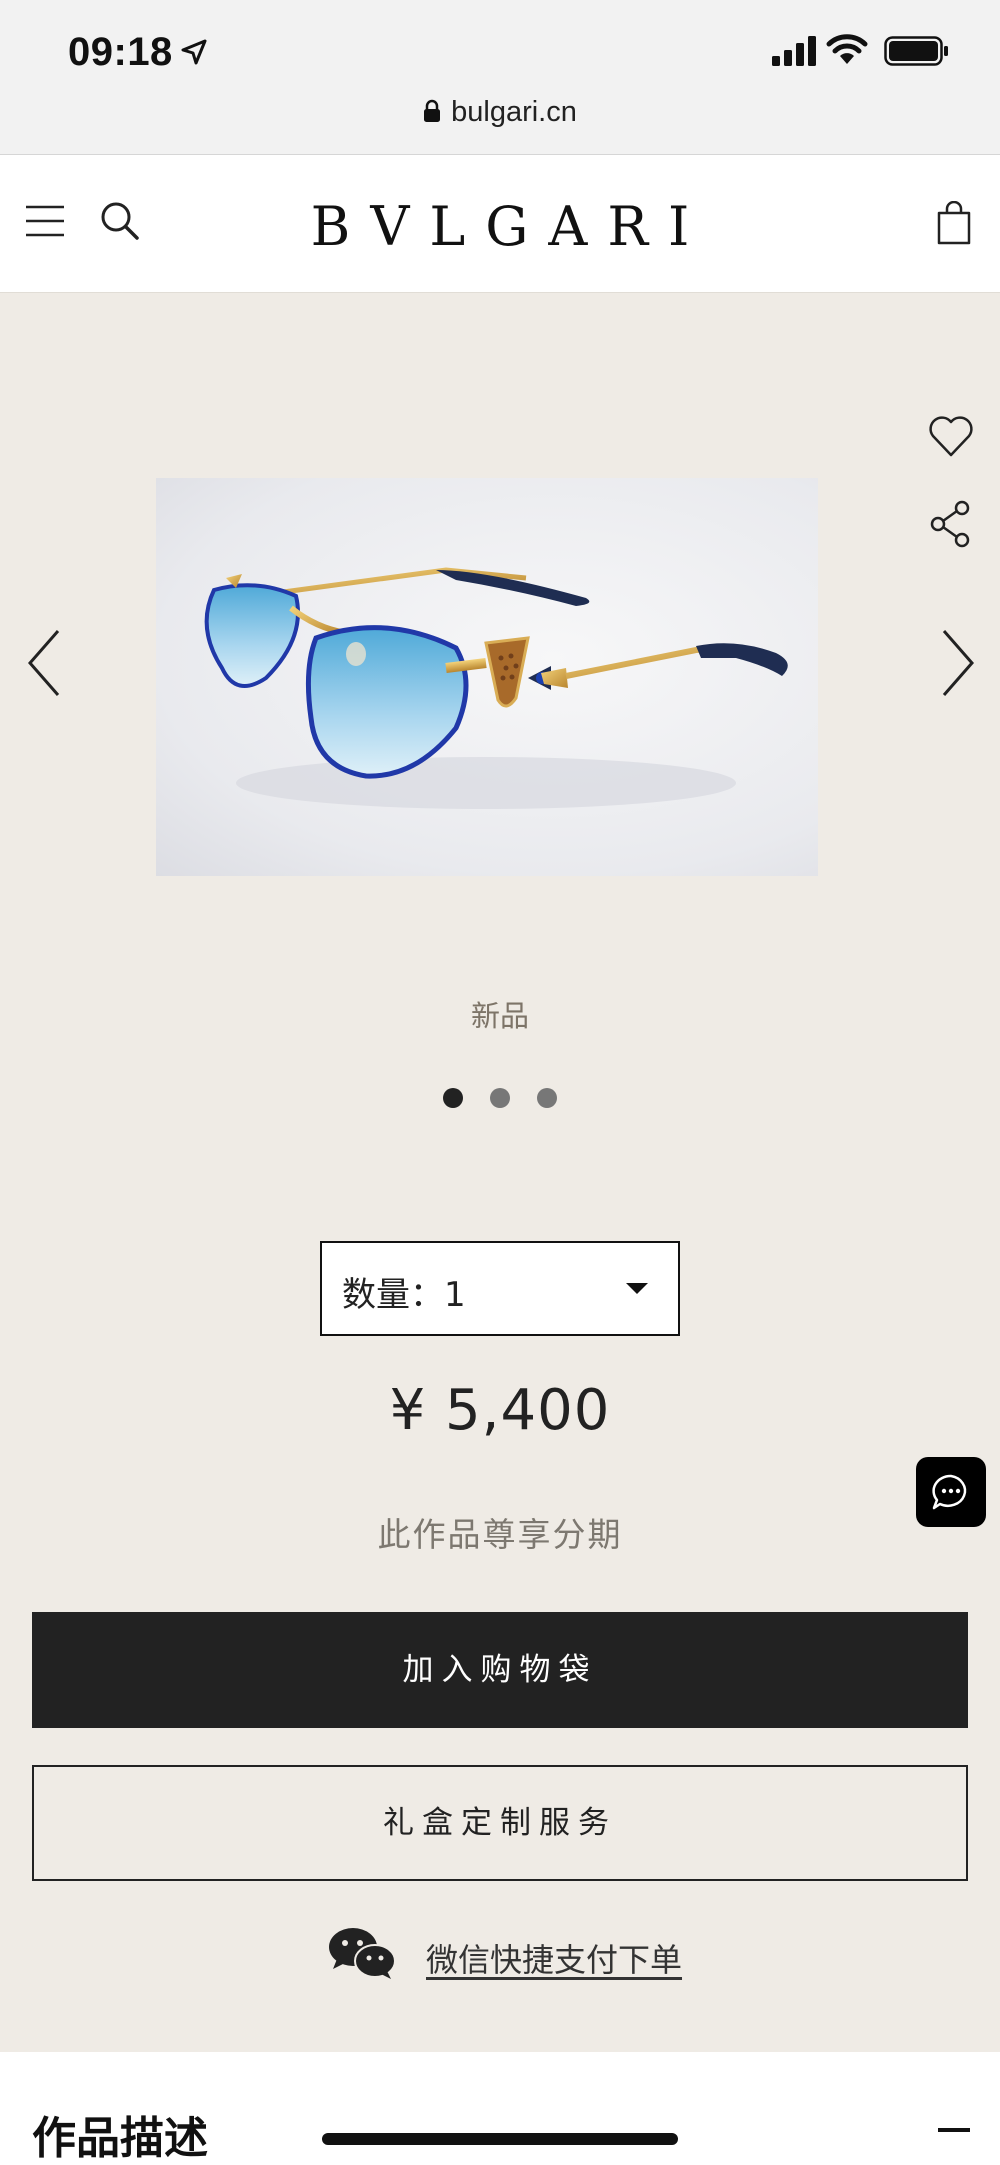  What do you see at coordinates (120, 52) in the screenshot?
I see `status-time: 09:18` at bounding box center [120, 52].